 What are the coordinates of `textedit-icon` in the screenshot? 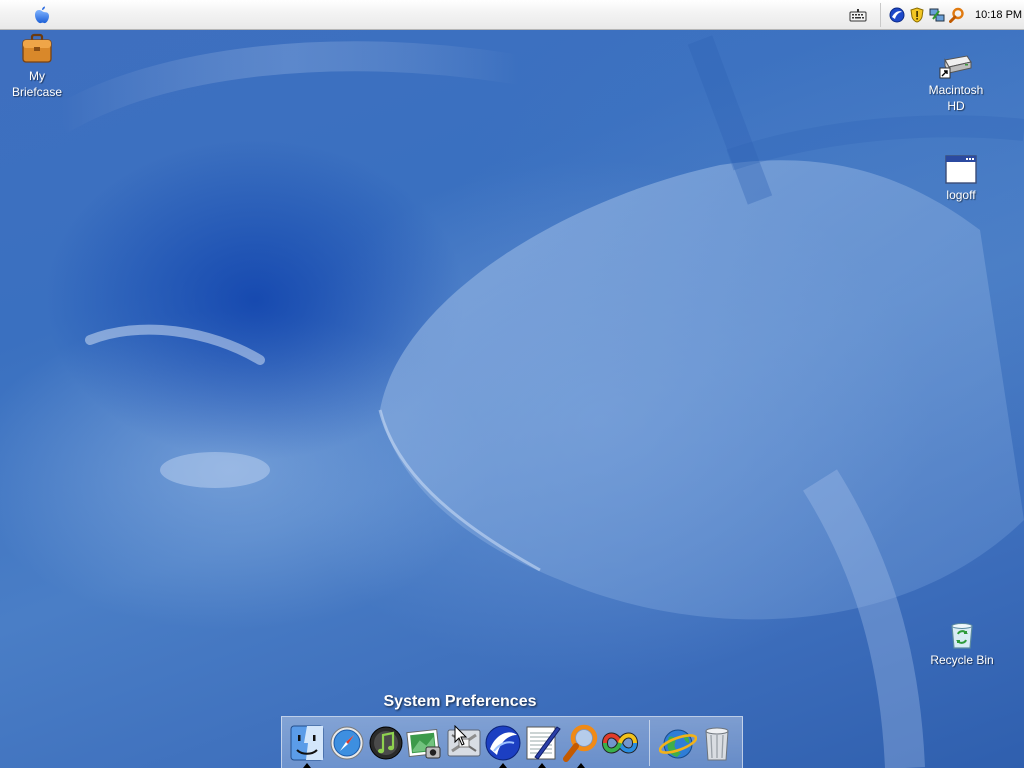 It's located at (543, 743).